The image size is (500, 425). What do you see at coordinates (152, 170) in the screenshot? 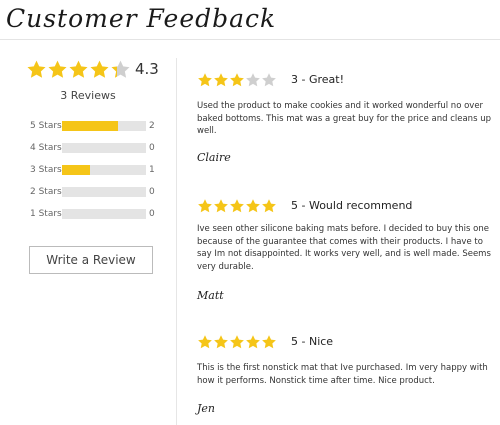
I see `rating-bar-count: 1` at bounding box center [152, 170].